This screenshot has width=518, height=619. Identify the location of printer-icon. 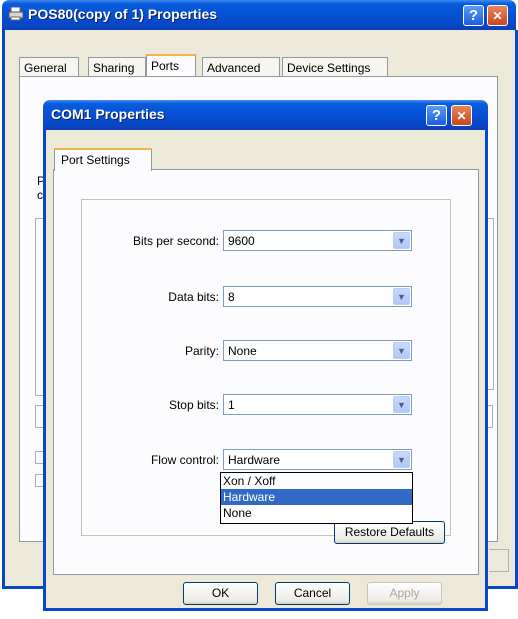
(16, 13).